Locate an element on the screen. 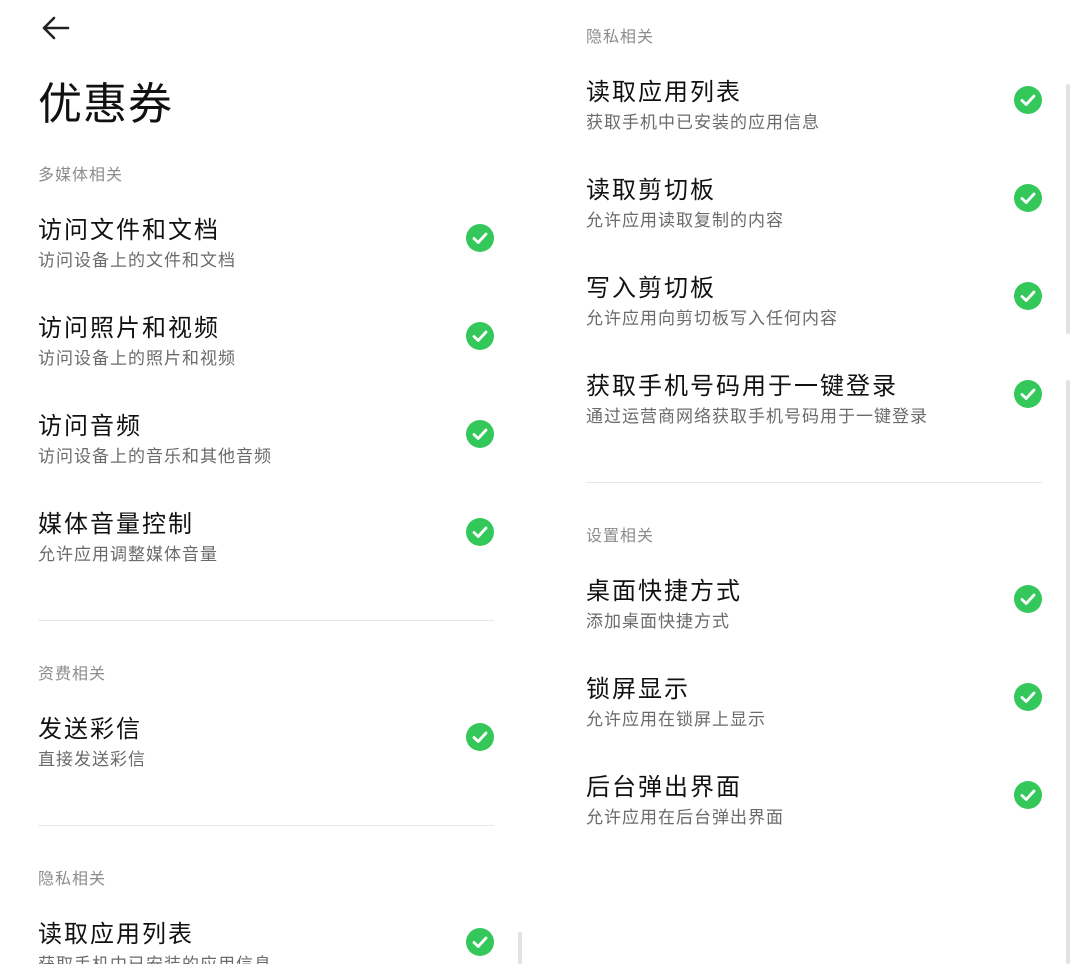 The width and height of the screenshot is (1080, 964). permission-desc: 允许应用在后台弹出界面 is located at coordinates (685, 818).